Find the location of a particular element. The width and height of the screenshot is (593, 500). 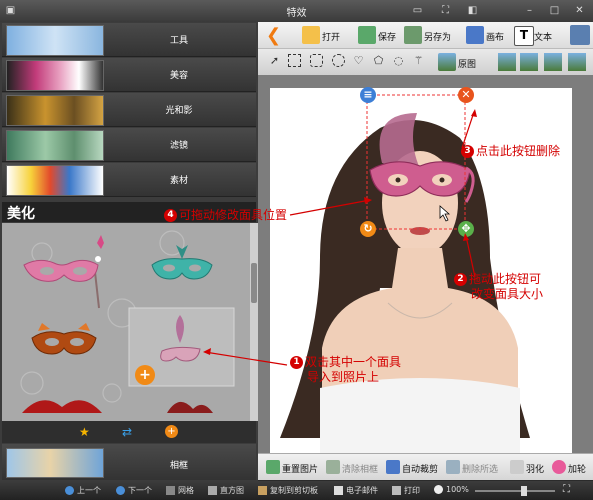

grid-button: 网格 is located at coordinates (180, 490).